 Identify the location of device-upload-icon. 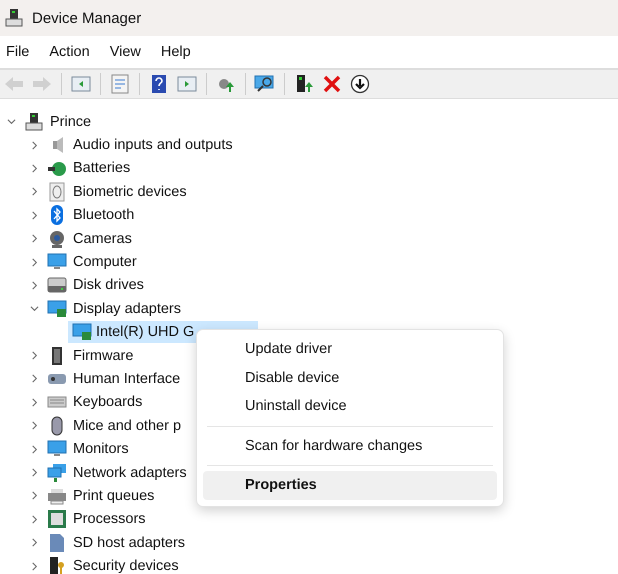
(304, 84).